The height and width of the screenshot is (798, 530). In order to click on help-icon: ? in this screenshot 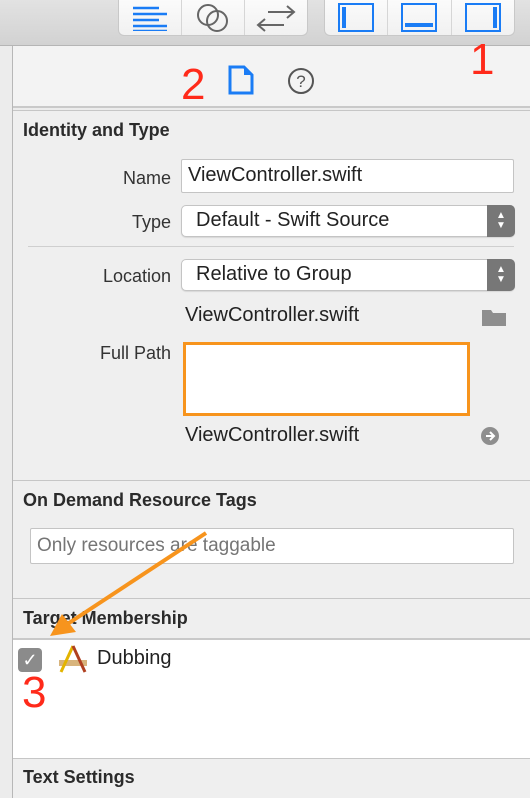, I will do `click(301, 81)`.